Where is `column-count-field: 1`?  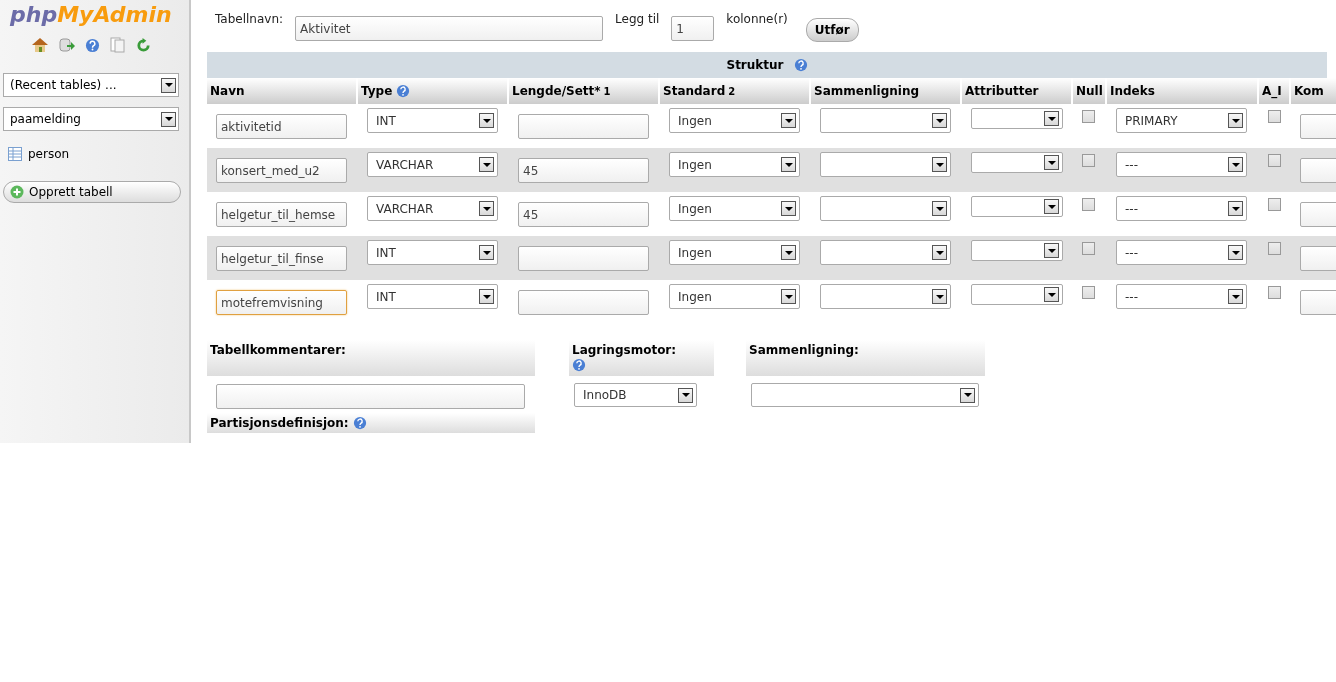 column-count-field: 1 is located at coordinates (693, 28).